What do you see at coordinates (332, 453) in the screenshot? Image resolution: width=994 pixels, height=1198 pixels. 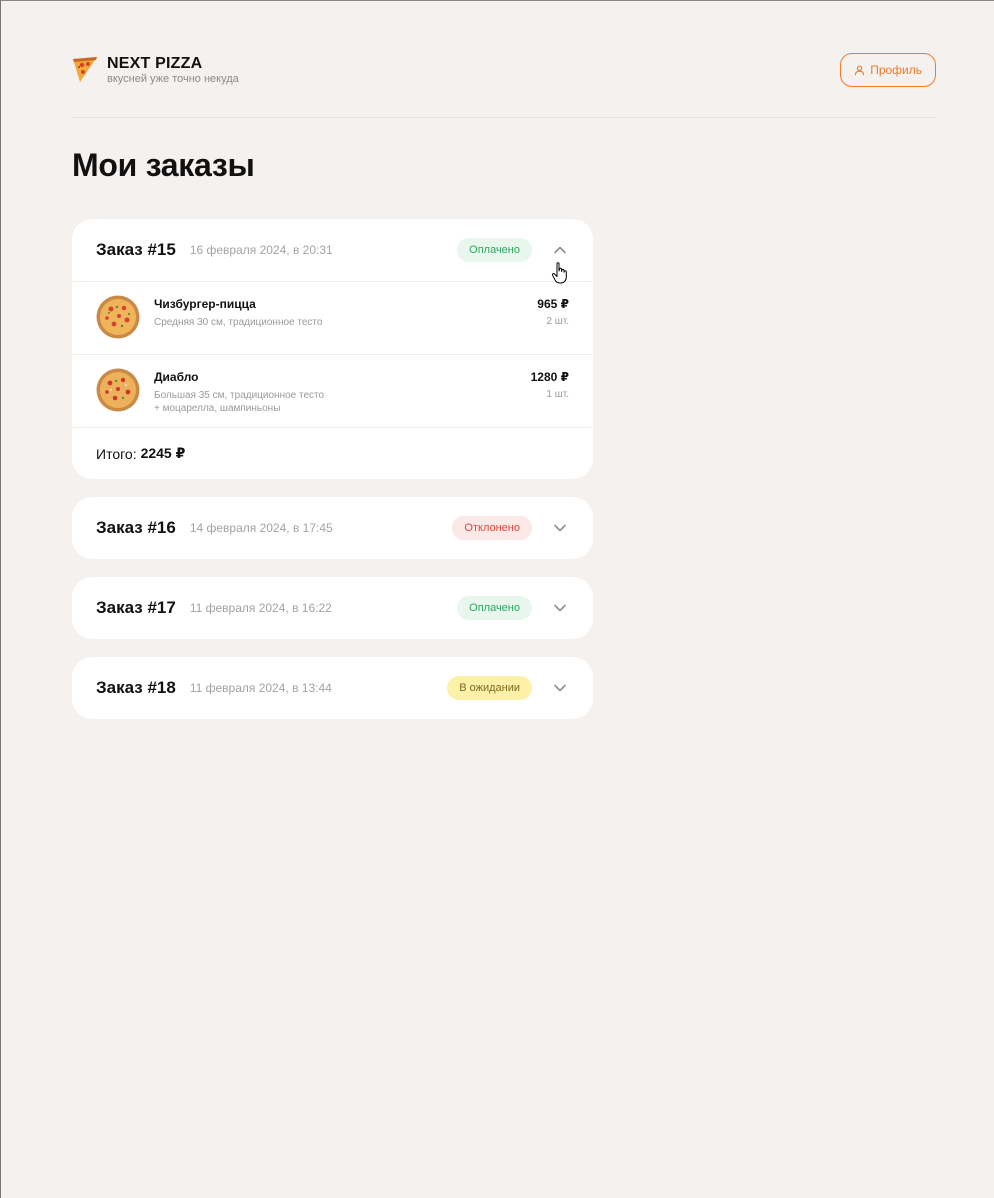 I see `order-total: Итого: 2245 ₽` at bounding box center [332, 453].